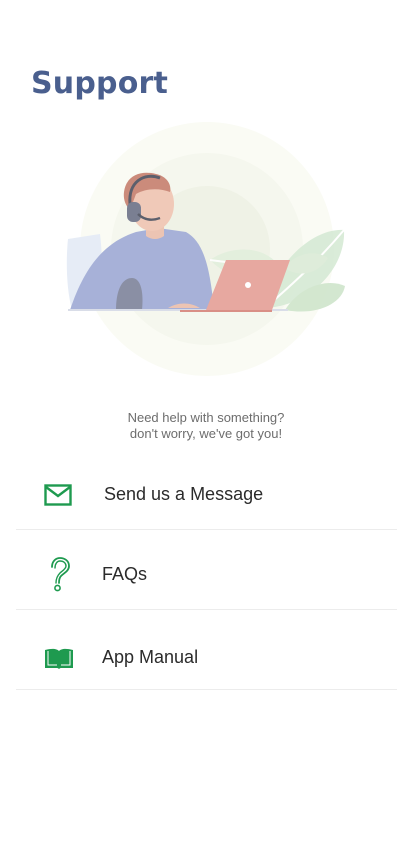 Image resolution: width=412 pixels, height=847 pixels. I want to click on book-icon, so click(59, 658).